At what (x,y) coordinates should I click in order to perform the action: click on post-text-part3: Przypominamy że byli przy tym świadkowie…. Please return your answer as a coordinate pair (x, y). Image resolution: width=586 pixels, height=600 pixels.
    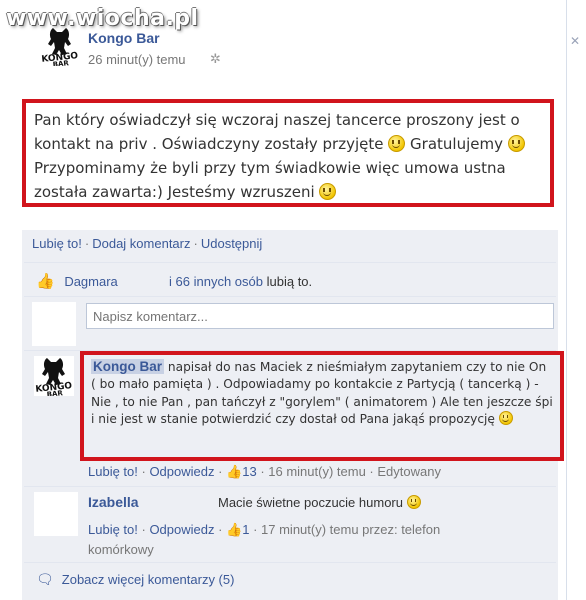
    Looking at the image, I should click on (270, 180).